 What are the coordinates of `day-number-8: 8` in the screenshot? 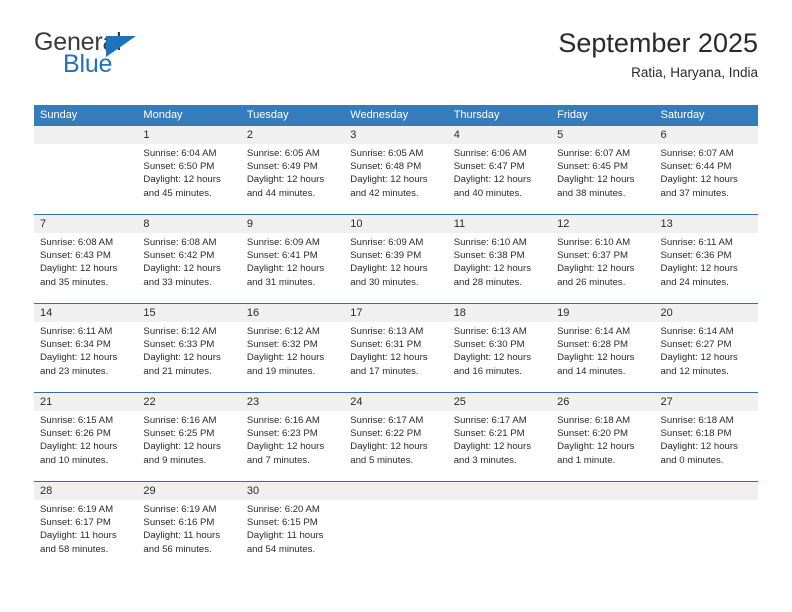 It's located at (188, 224).